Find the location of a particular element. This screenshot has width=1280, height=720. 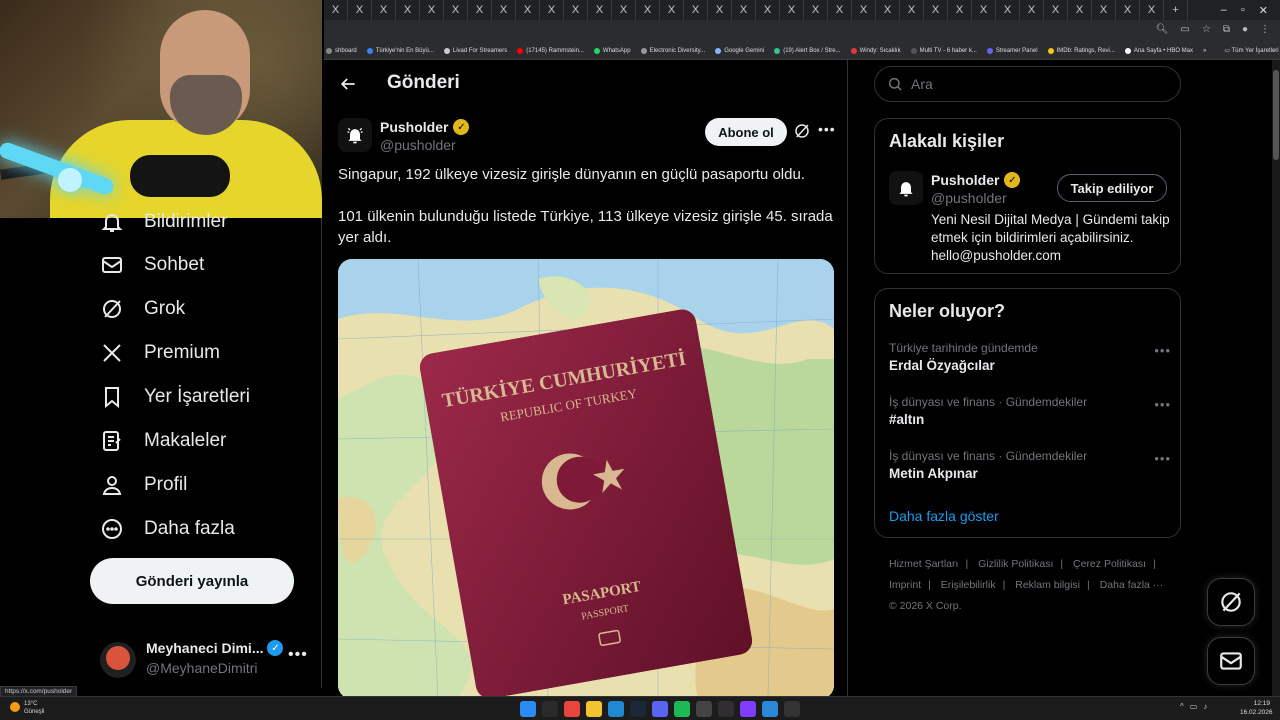

bookmark-item: WhatsApp is located at coordinates (612, 50).